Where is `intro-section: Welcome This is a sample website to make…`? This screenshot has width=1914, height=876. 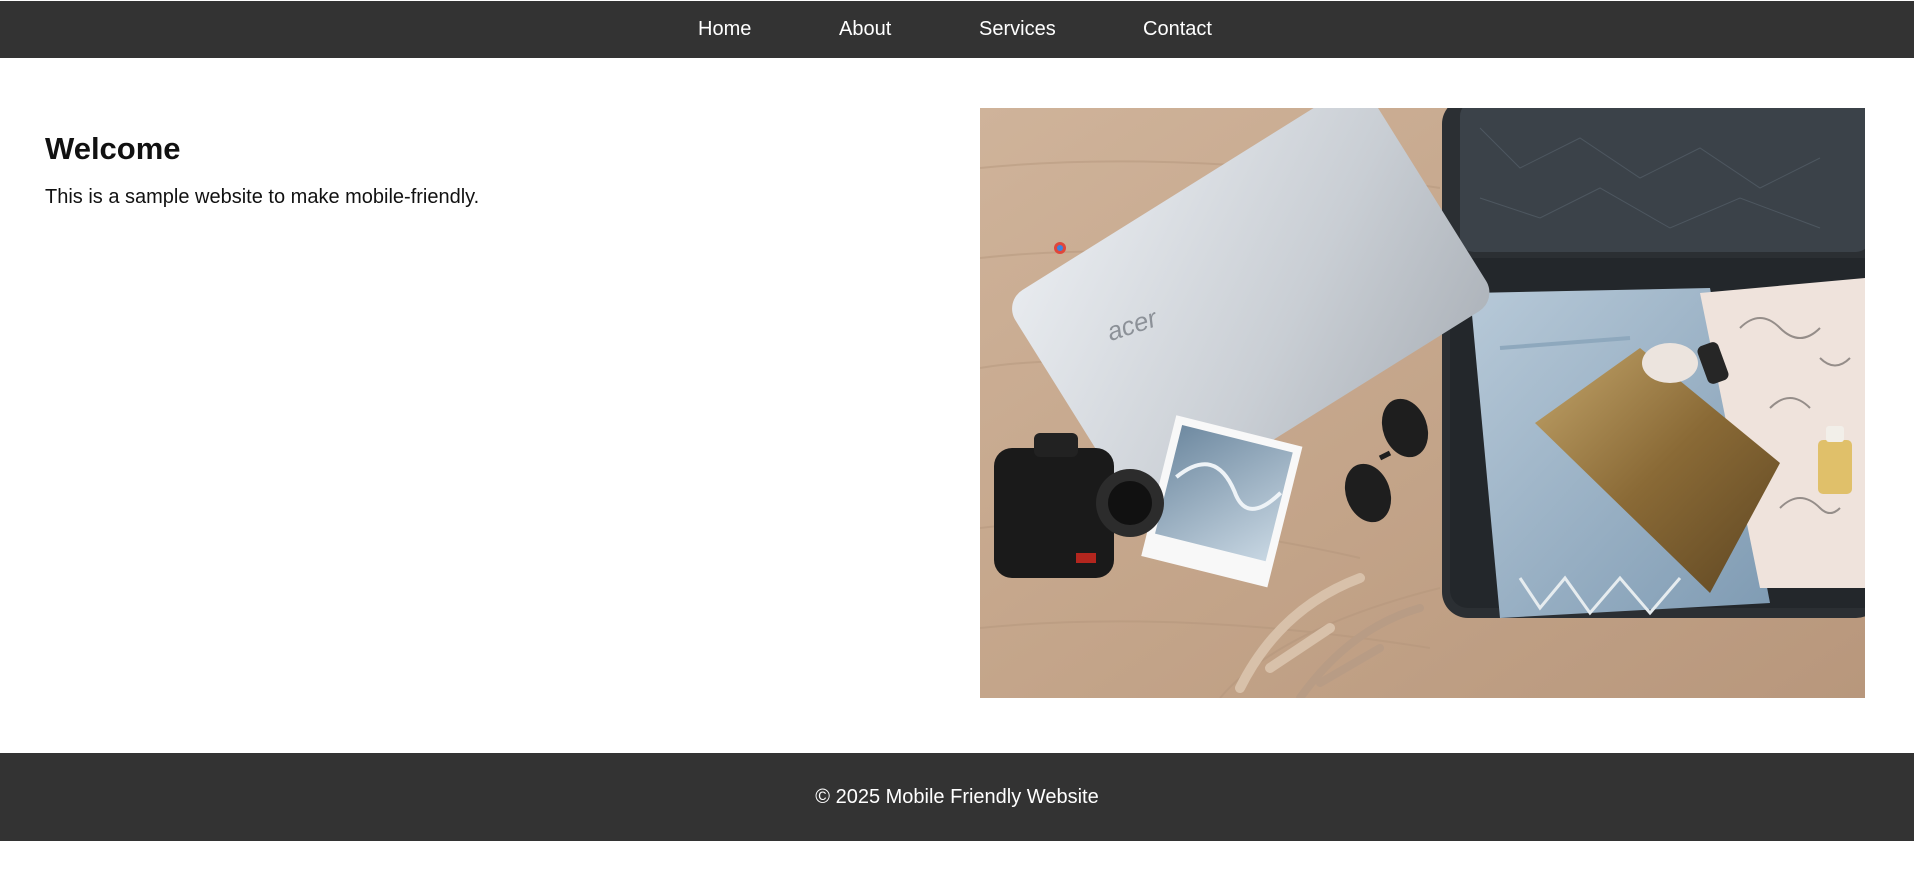
intro-section: Welcome This is a sample website to make… is located at coordinates (485, 169).